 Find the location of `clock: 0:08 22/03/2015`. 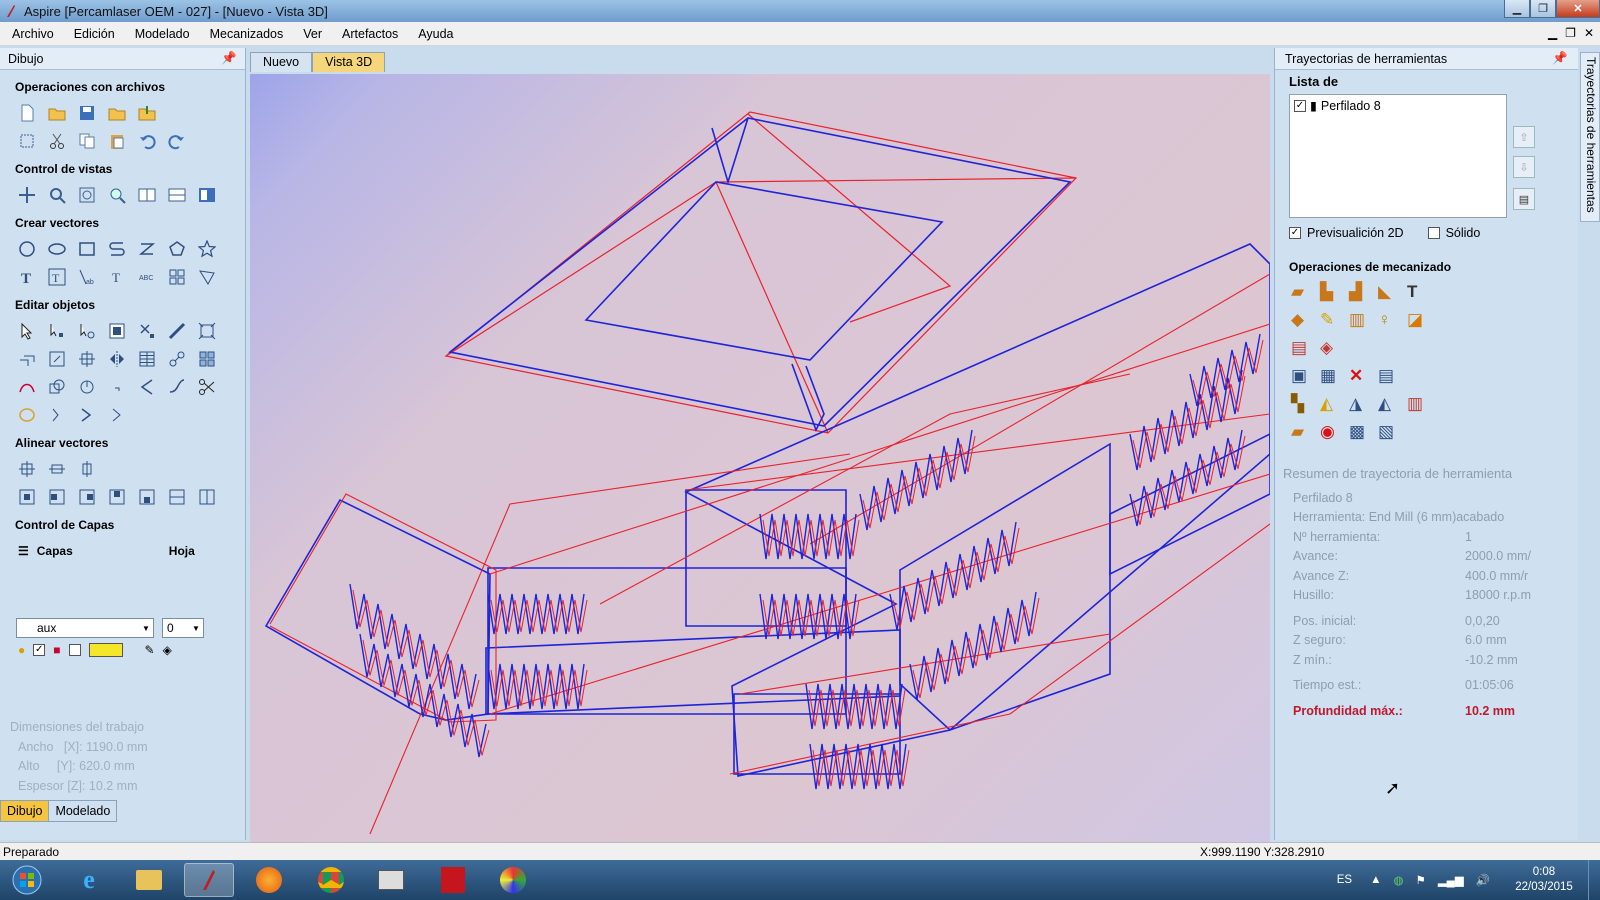

clock: 0:08 22/03/2015 is located at coordinates (1544, 880).